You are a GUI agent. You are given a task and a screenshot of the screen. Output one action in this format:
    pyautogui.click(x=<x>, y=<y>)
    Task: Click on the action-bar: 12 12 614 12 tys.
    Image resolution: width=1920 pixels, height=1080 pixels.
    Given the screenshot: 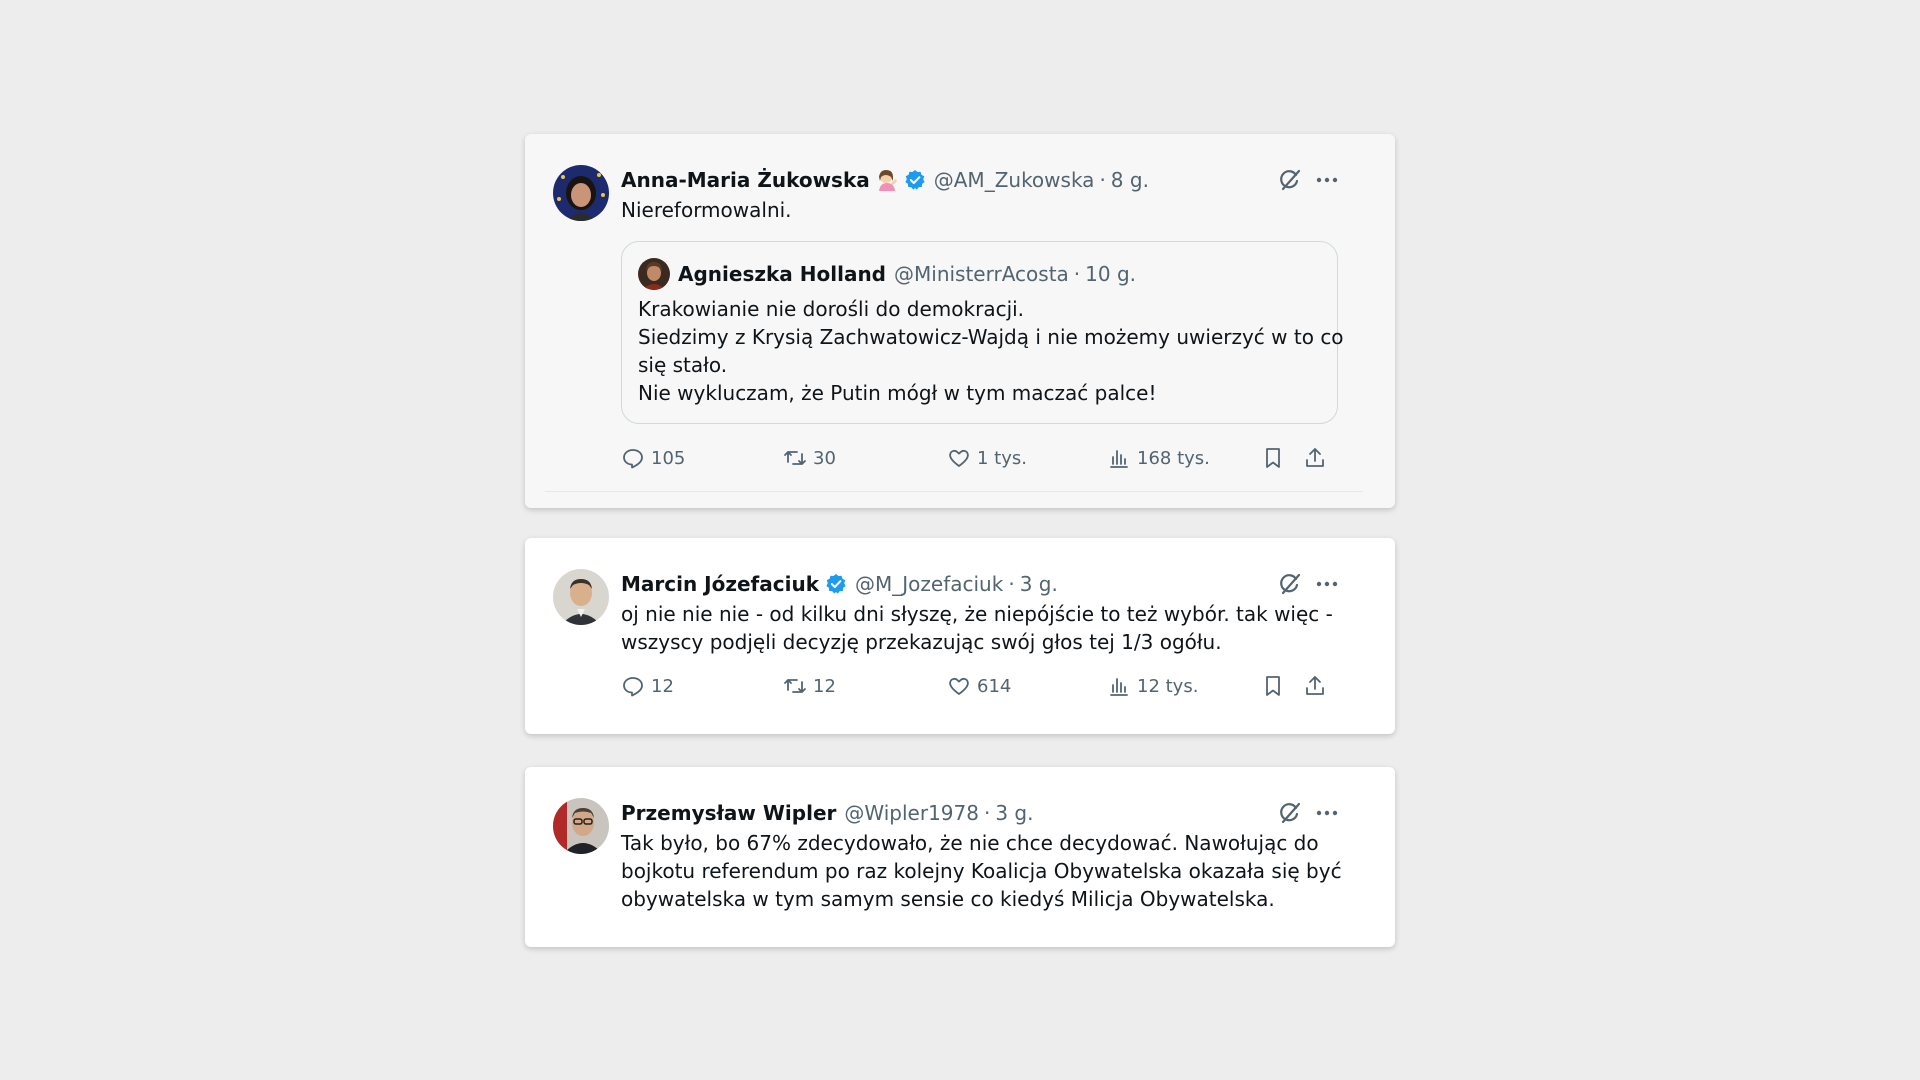 What is the action you would take?
    pyautogui.click(x=986, y=686)
    